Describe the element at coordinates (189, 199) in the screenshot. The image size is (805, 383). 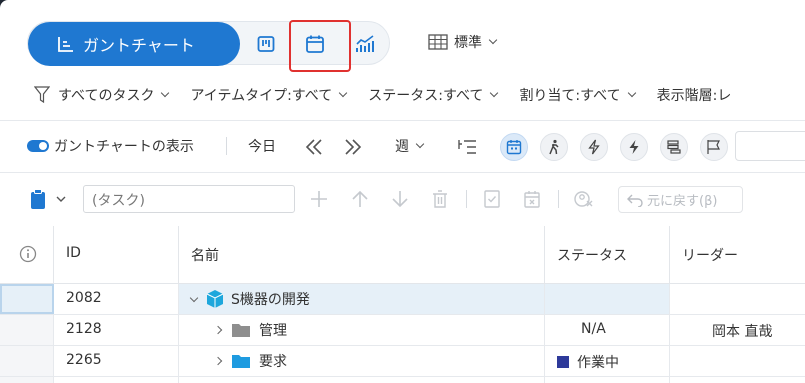
I see `task-input: (タスク)` at that location.